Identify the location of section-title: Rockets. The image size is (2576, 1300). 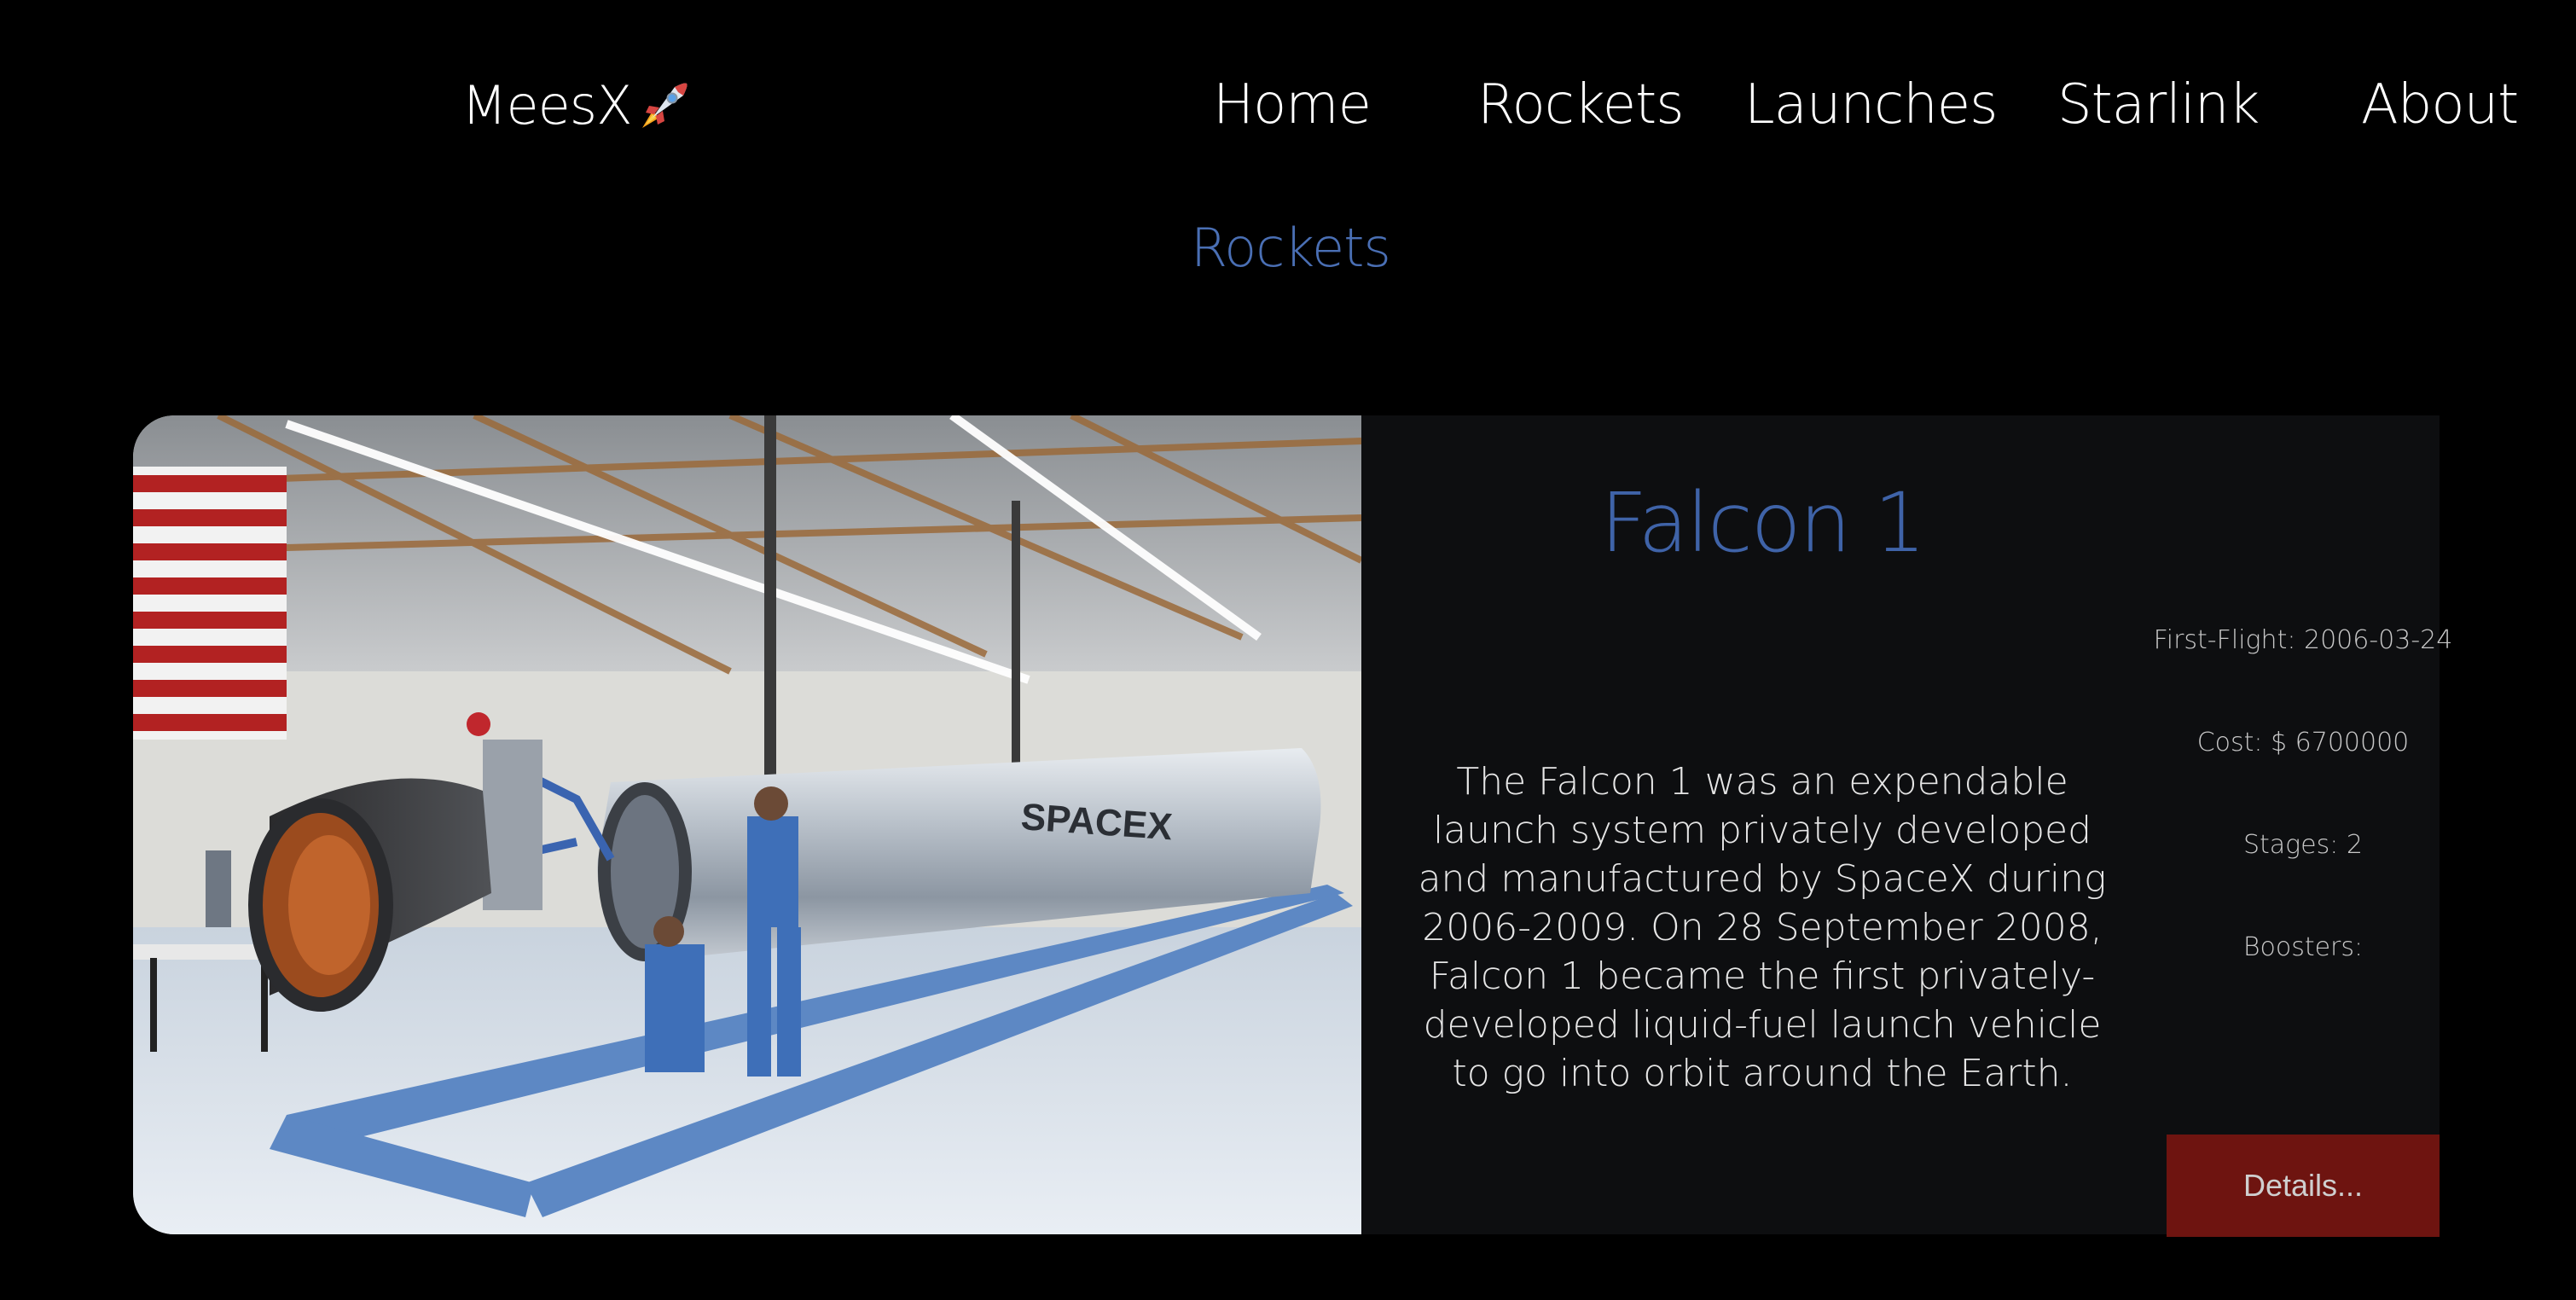
(1291, 247).